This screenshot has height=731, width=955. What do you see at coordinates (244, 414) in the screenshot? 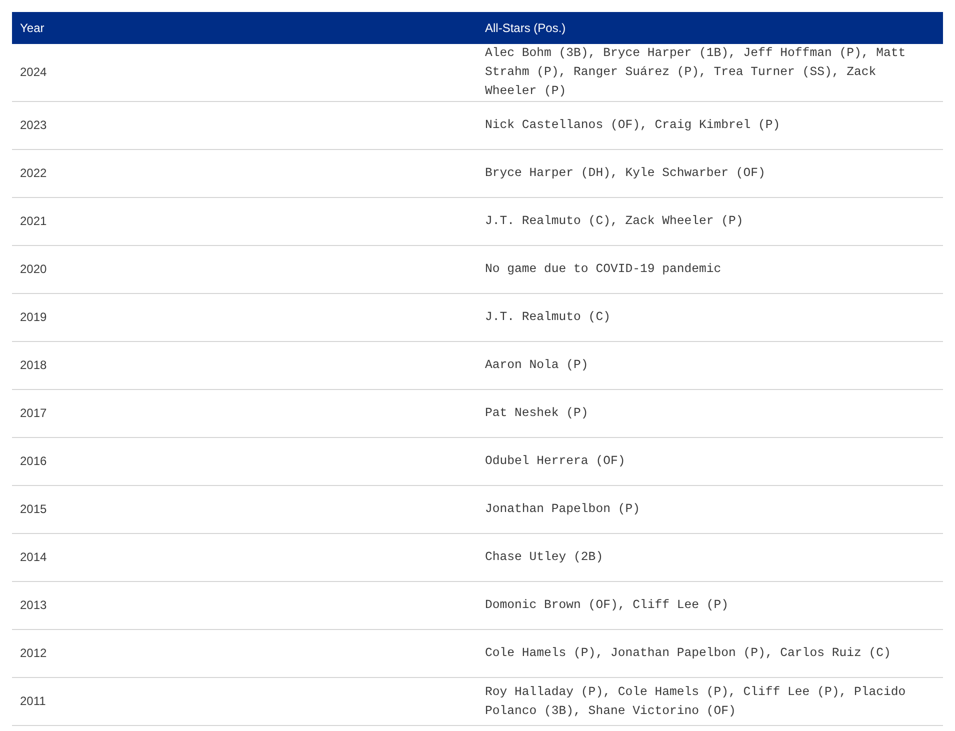
I see `year-cell: 2017` at bounding box center [244, 414].